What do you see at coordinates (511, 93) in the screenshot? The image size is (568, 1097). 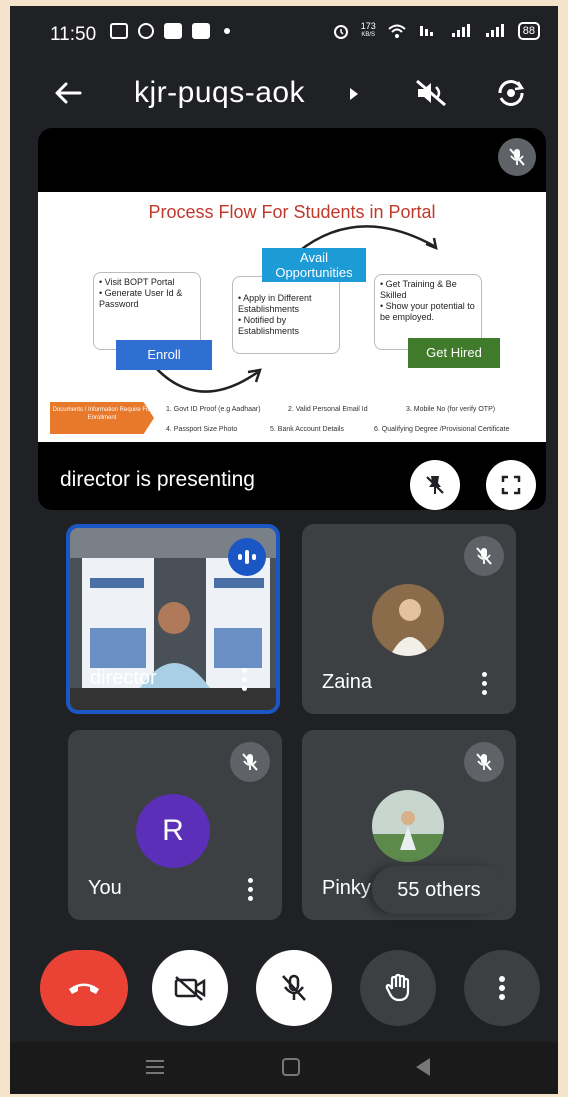 I see `switch-camera-icon` at bounding box center [511, 93].